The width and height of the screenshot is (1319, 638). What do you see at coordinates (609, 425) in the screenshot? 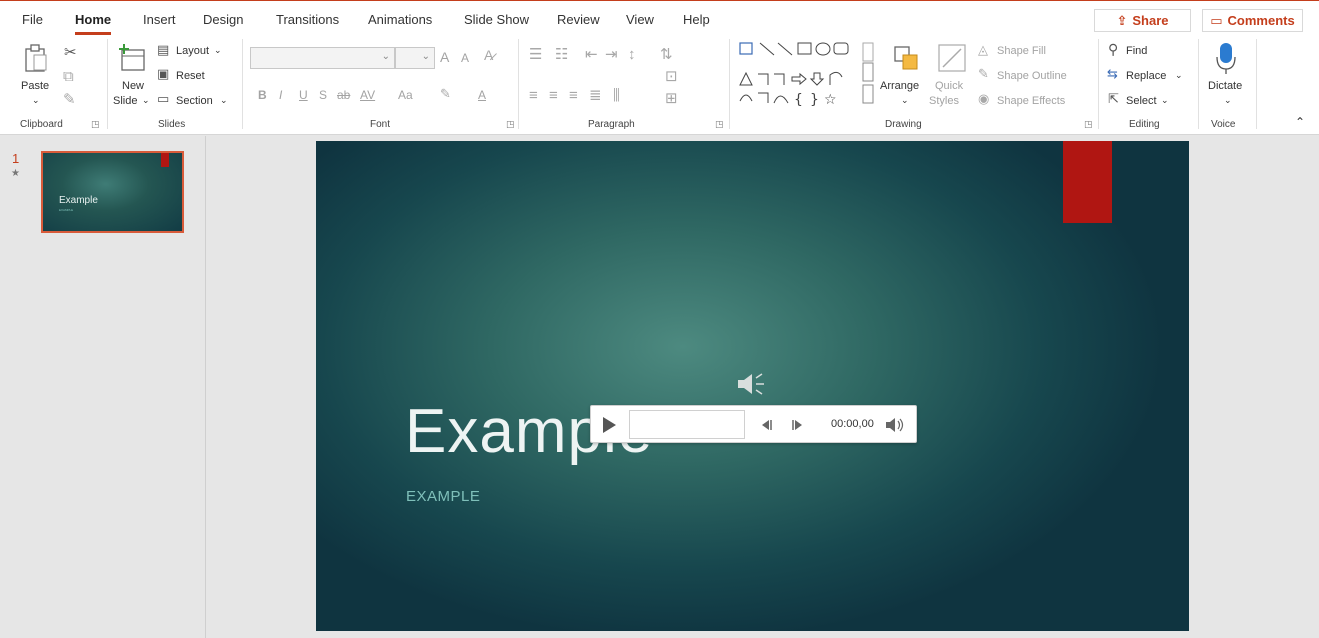
I see `play-icon` at bounding box center [609, 425].